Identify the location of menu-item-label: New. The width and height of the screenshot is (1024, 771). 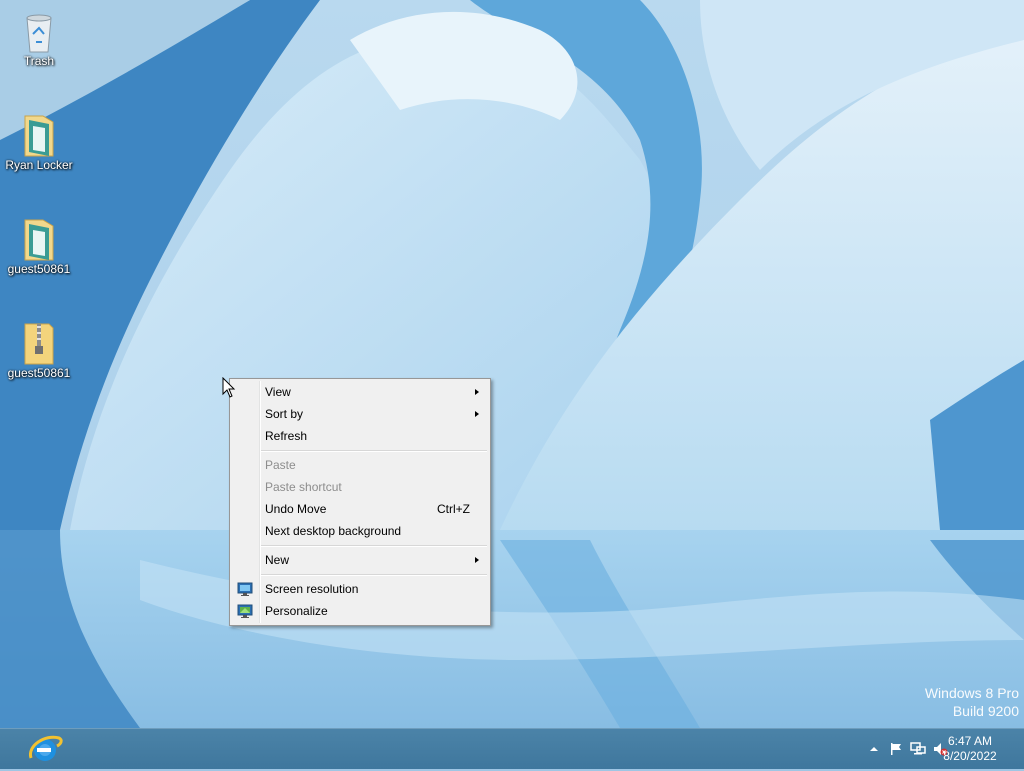
(277, 560).